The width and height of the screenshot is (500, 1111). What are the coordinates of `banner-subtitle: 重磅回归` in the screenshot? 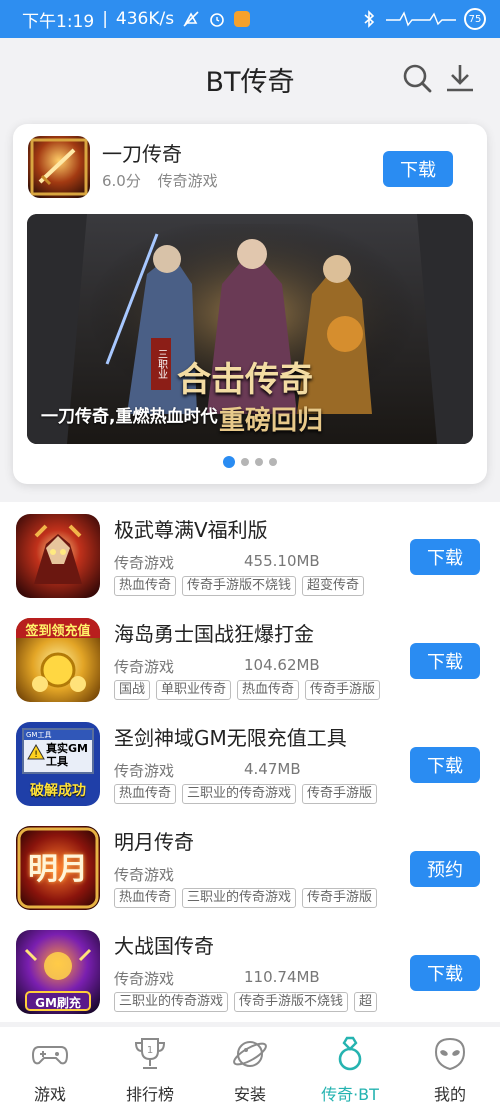 It's located at (271, 421).